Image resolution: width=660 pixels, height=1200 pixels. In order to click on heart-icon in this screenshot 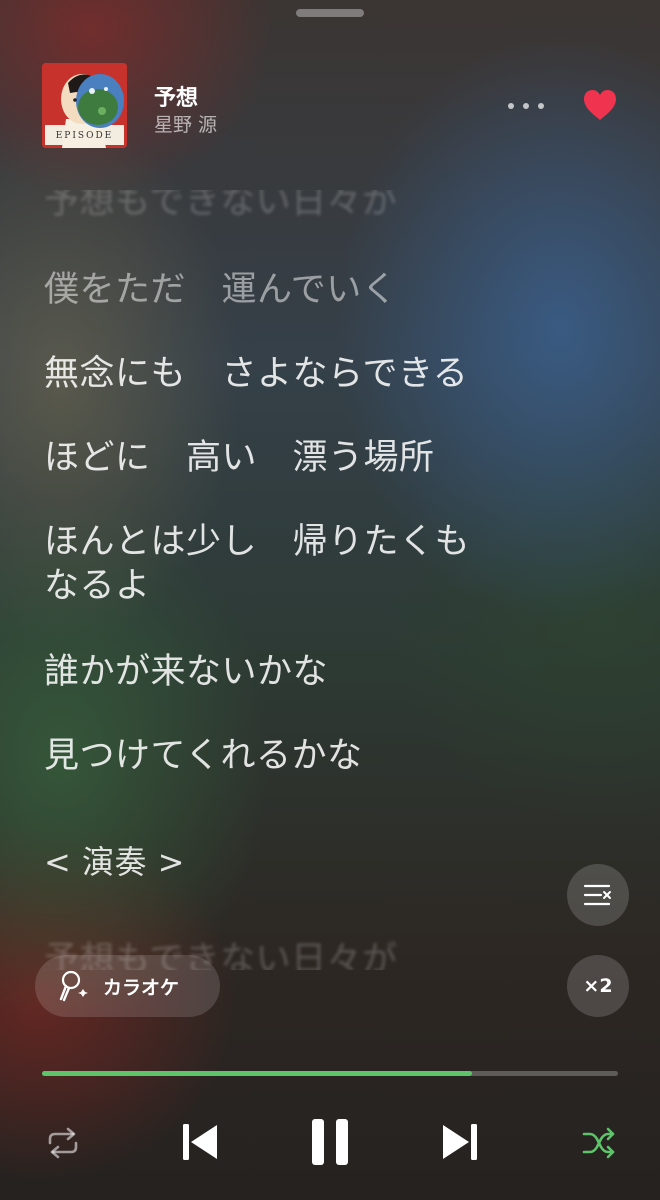, I will do `click(600, 105)`.